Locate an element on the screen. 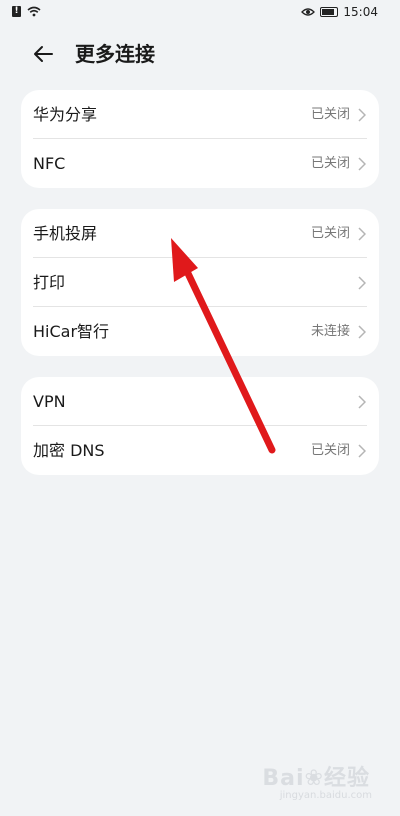 Image resolution: width=400 pixels, height=816 pixels. back-button is located at coordinates (44, 54).